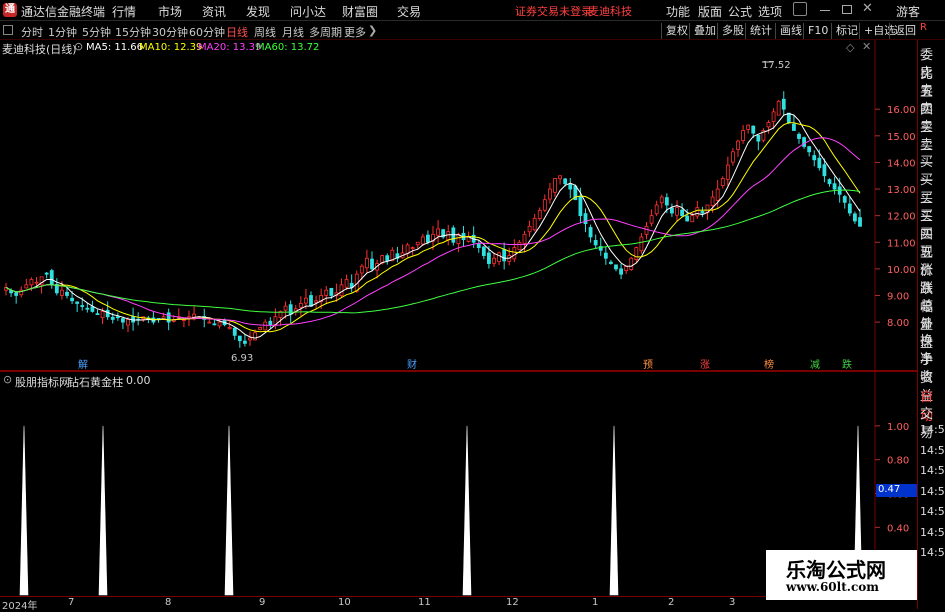 This screenshot has width=945, height=612. What do you see at coordinates (704, 31) in the screenshot?
I see `btn-diejia: 叠加` at bounding box center [704, 31].